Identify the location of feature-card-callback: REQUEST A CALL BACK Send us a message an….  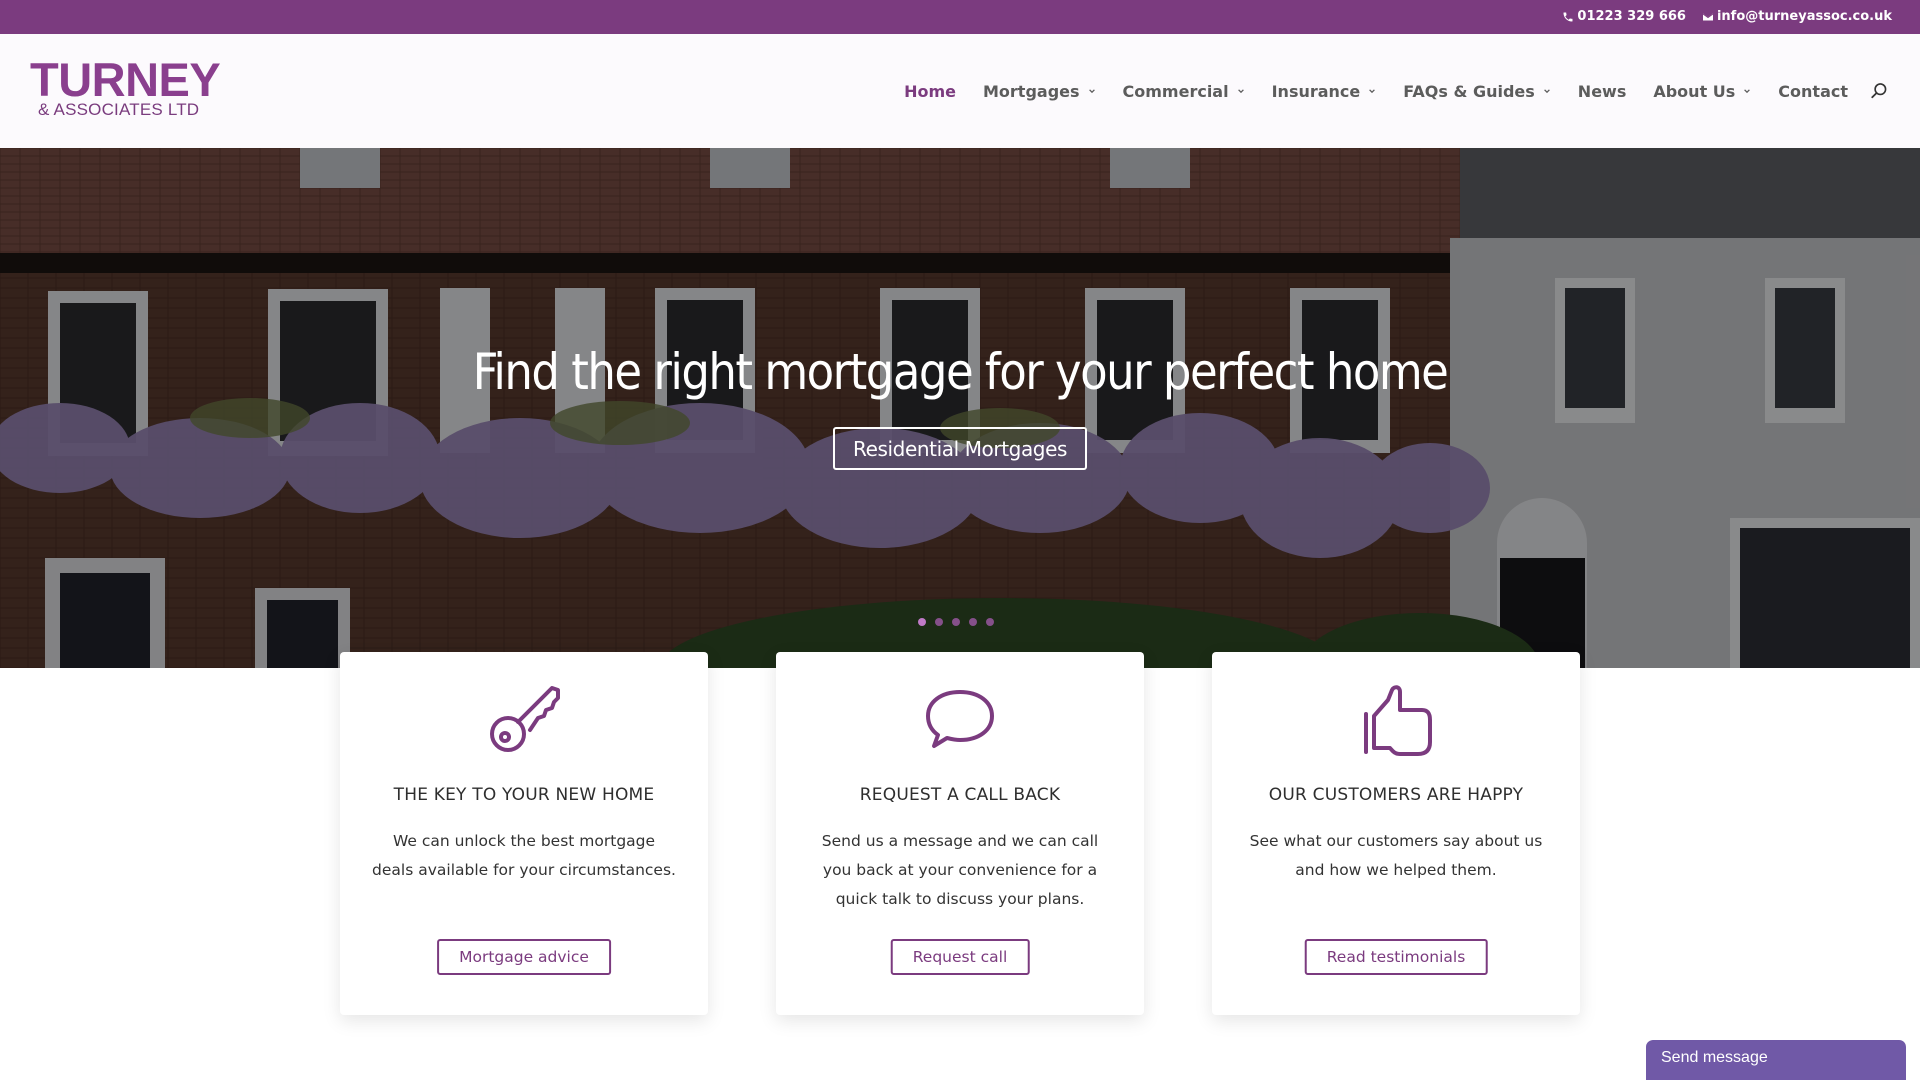
(960, 833).